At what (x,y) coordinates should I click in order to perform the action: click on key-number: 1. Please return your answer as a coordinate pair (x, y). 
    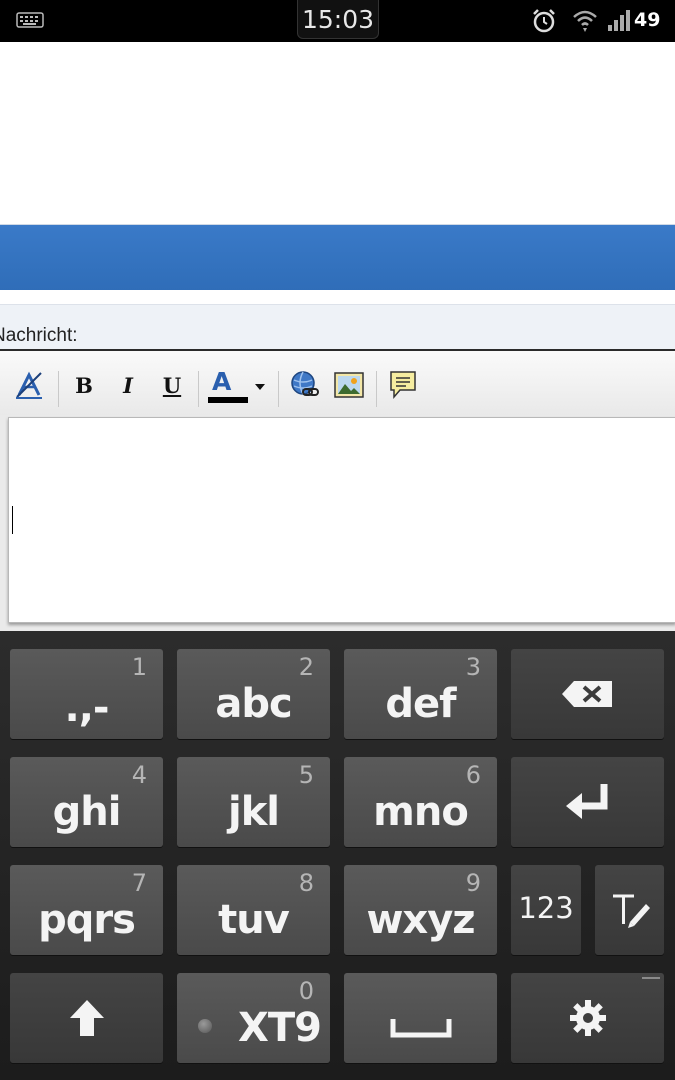
    Looking at the image, I should click on (139, 667).